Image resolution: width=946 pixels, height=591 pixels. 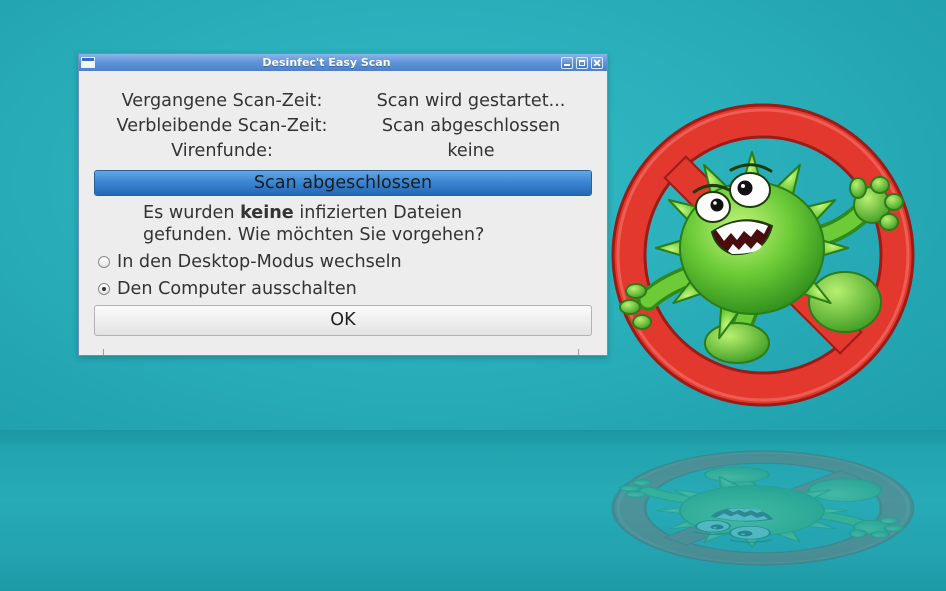 I want to click on option-shutdown-radio: Den Computer ausschalten, so click(x=227, y=288).